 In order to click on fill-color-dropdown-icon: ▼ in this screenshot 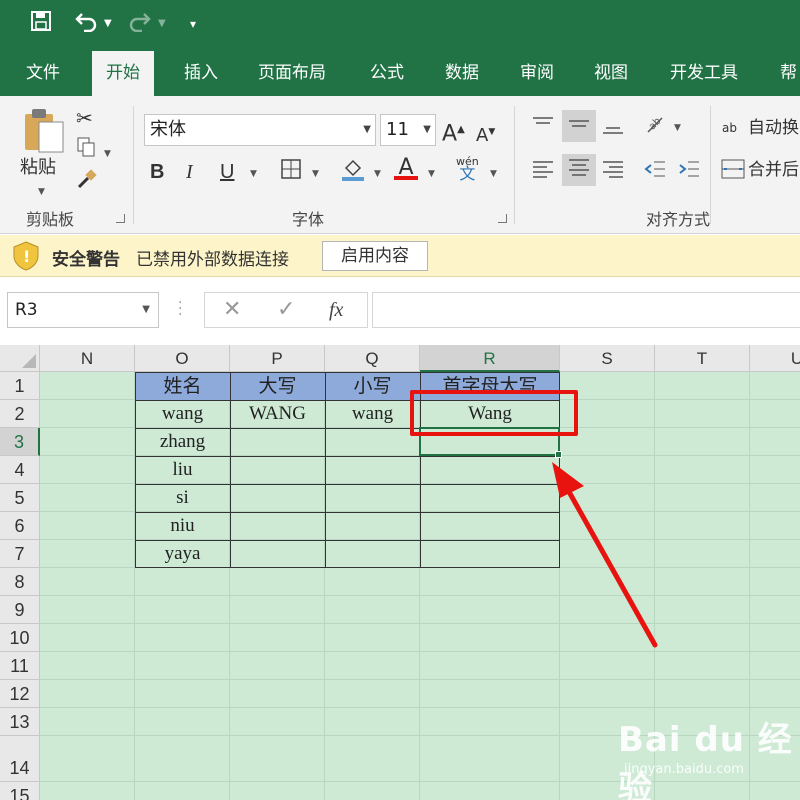, I will do `click(377, 174)`.